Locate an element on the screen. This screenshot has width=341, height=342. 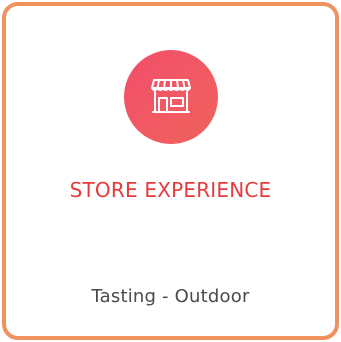
icon-badge is located at coordinates (171, 97).